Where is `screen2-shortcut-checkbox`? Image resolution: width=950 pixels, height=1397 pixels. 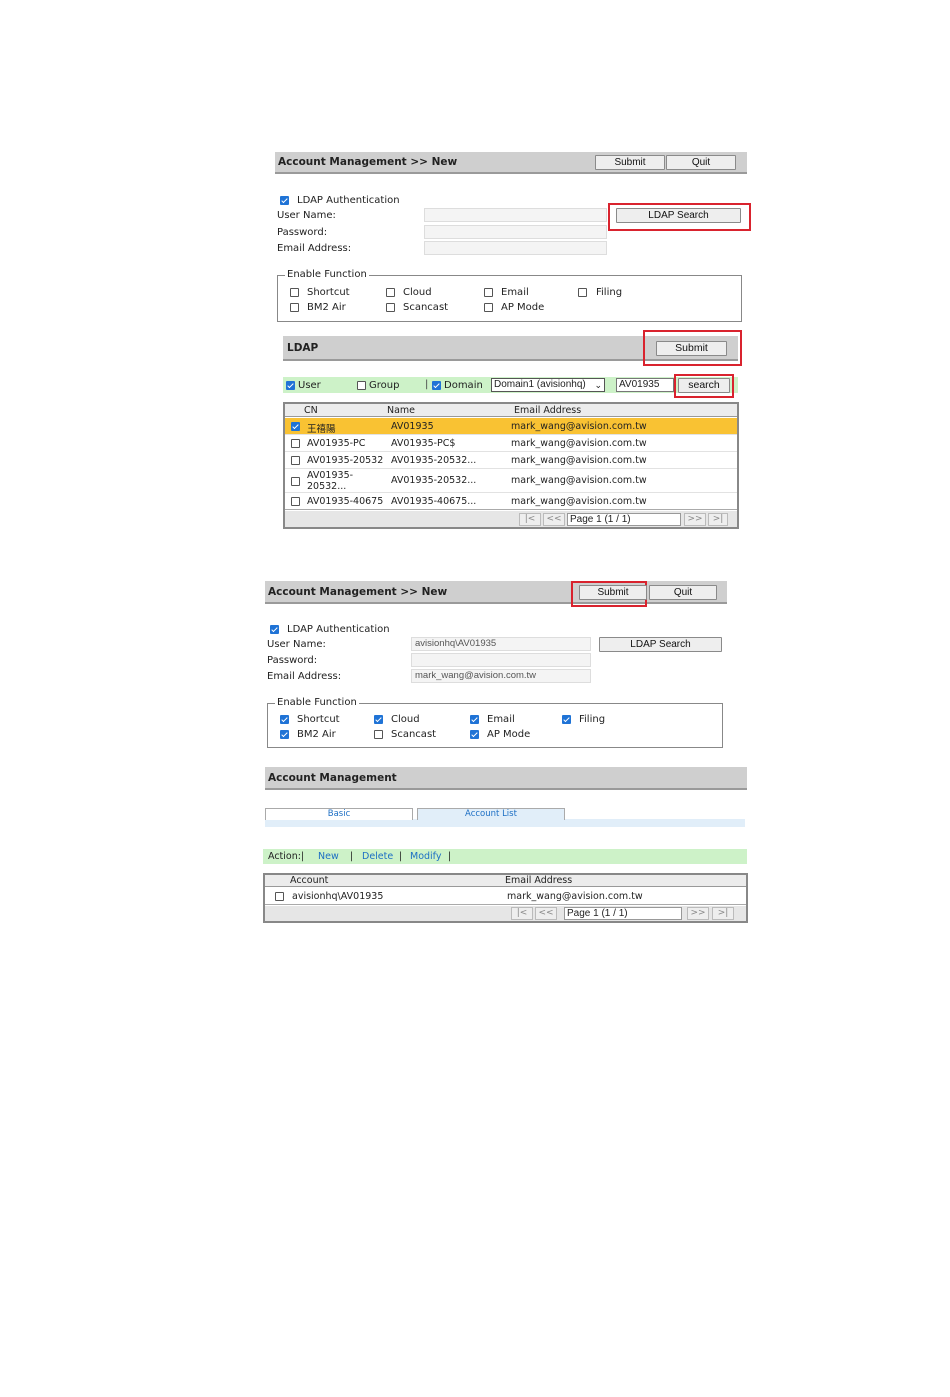
screen2-shortcut-checkbox is located at coordinates (284, 719).